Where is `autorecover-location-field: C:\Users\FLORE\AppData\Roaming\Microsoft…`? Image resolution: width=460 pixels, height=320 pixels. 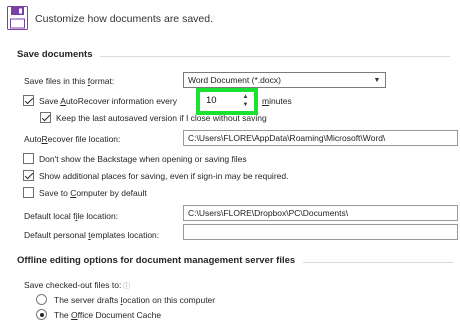
autorecover-location-field: C:\Users\FLORE\AppData\Roaming\Microsoft… is located at coordinates (320, 138).